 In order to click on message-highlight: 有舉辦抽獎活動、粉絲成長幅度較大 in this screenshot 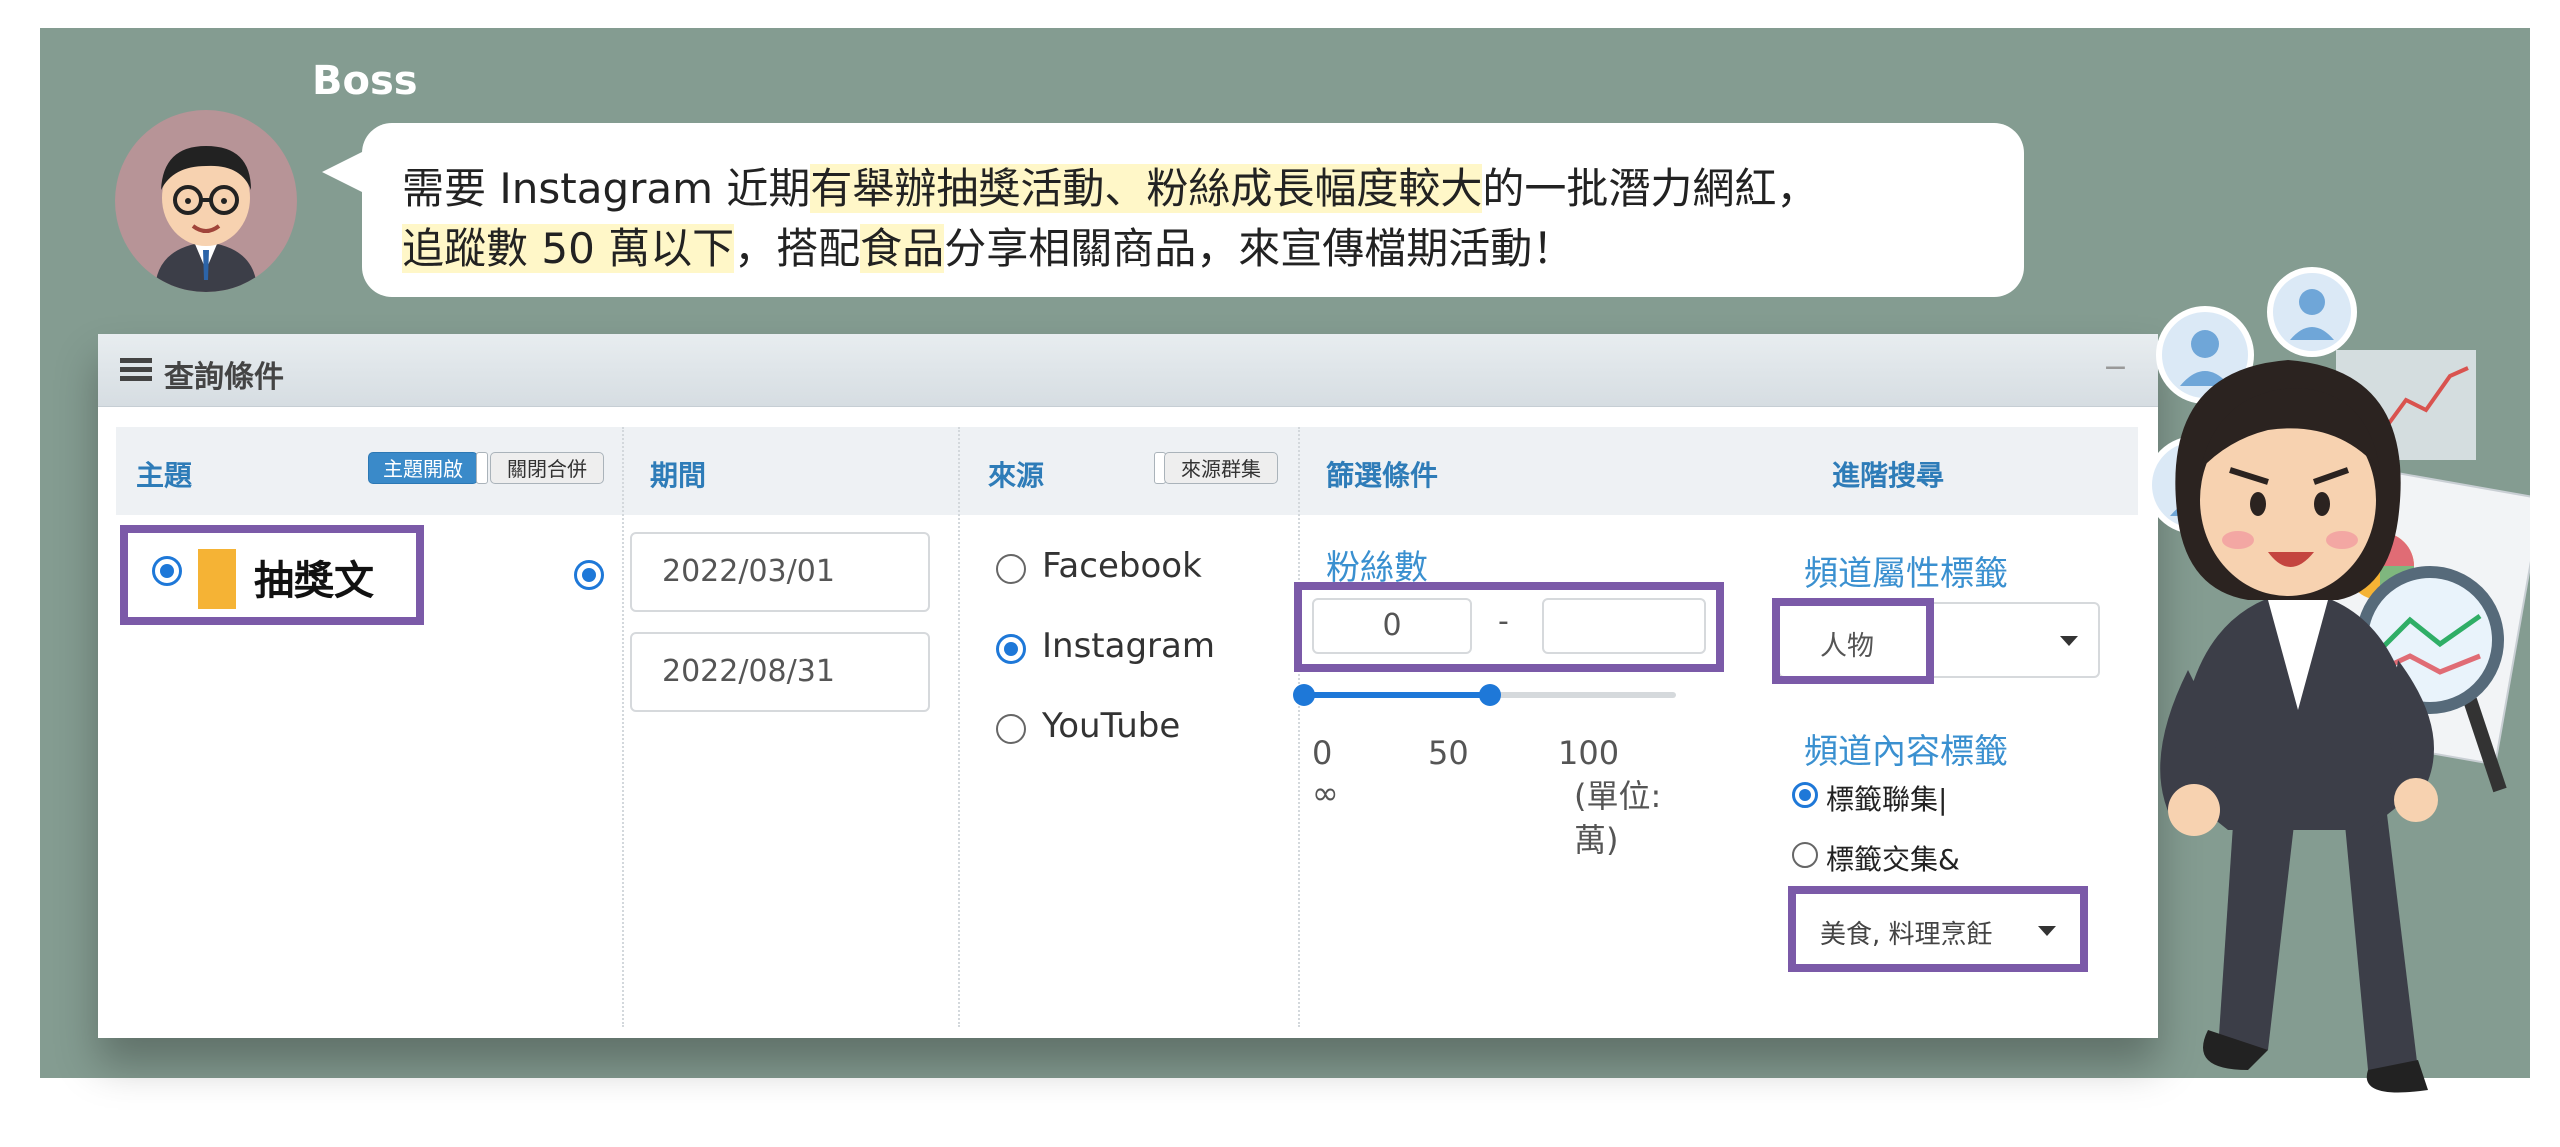, I will do `click(1146, 188)`.